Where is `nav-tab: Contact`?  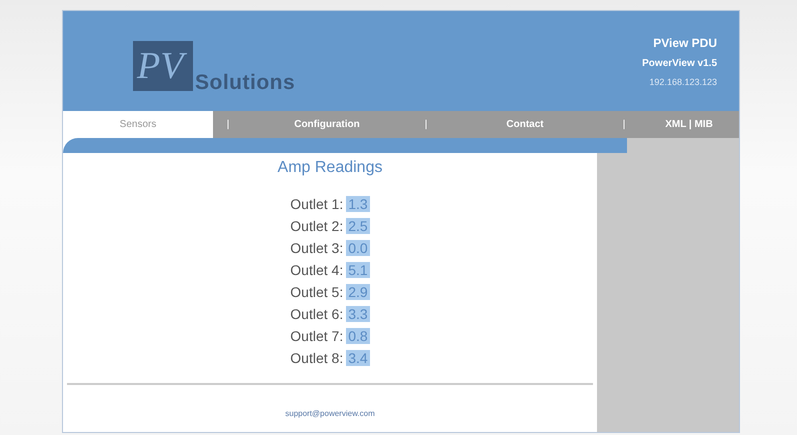 nav-tab: Contact is located at coordinates (525, 124).